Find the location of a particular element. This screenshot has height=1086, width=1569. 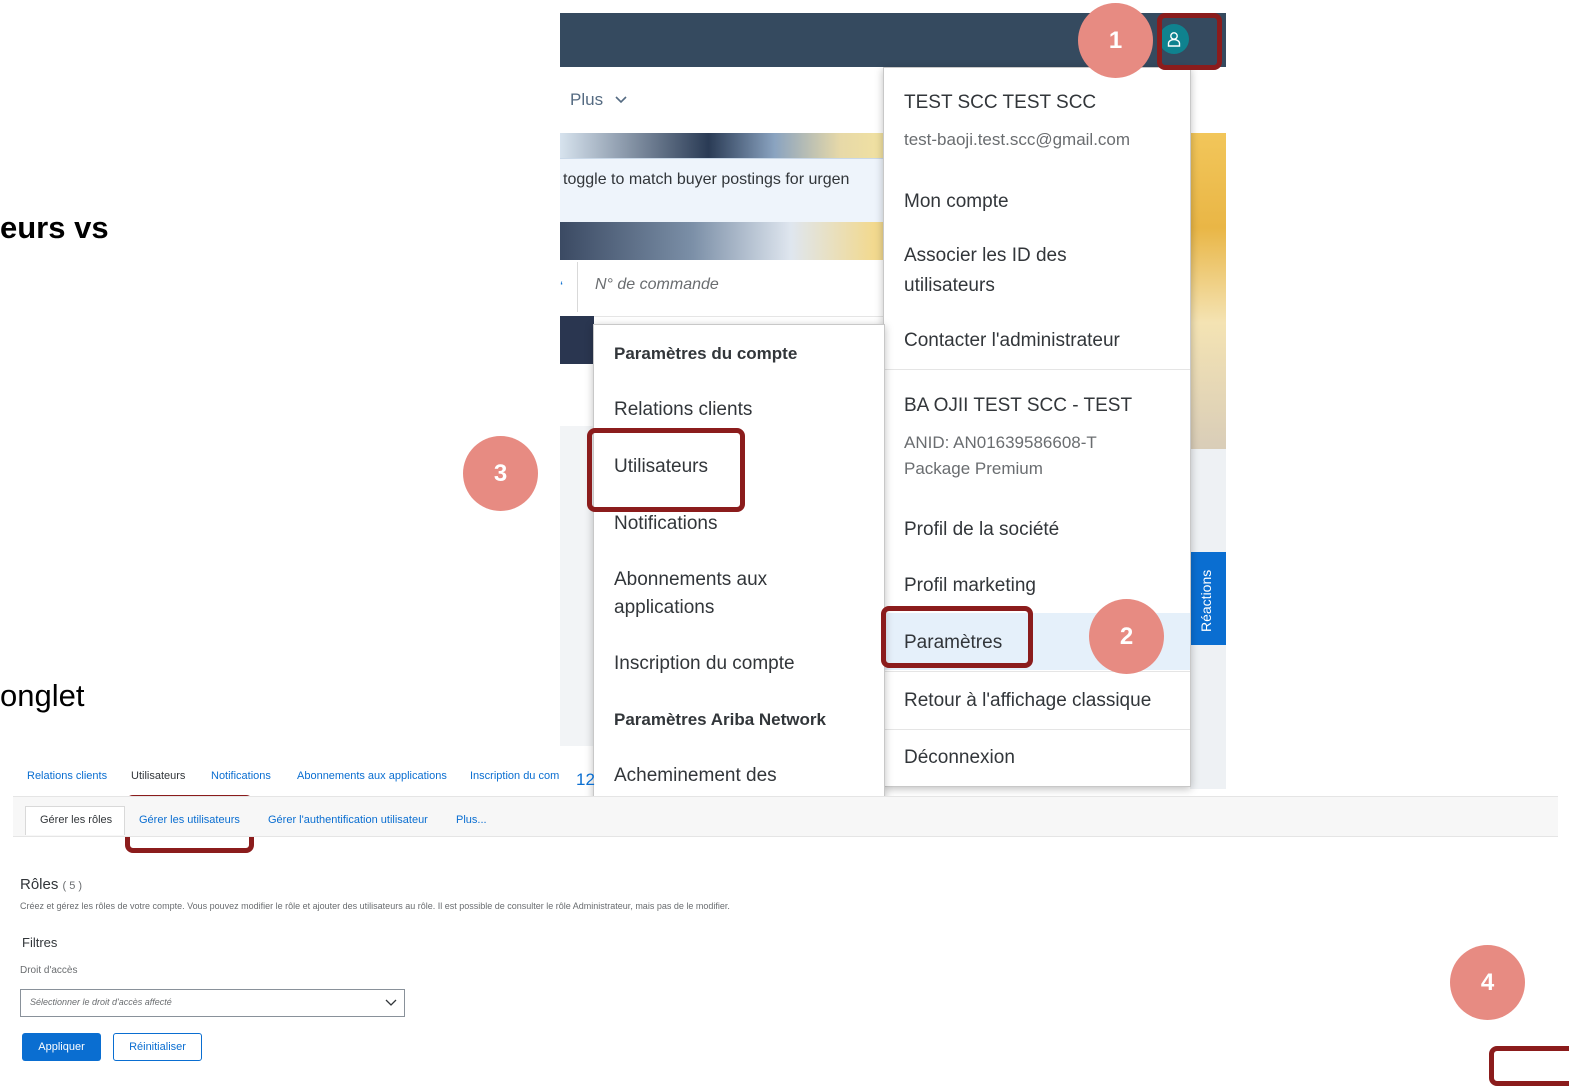

menu-item-logout: Déconnexion is located at coordinates (959, 758).